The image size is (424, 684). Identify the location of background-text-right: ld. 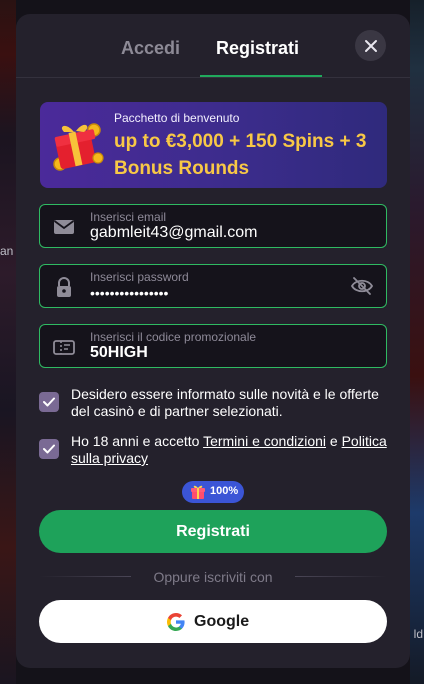
(418, 634).